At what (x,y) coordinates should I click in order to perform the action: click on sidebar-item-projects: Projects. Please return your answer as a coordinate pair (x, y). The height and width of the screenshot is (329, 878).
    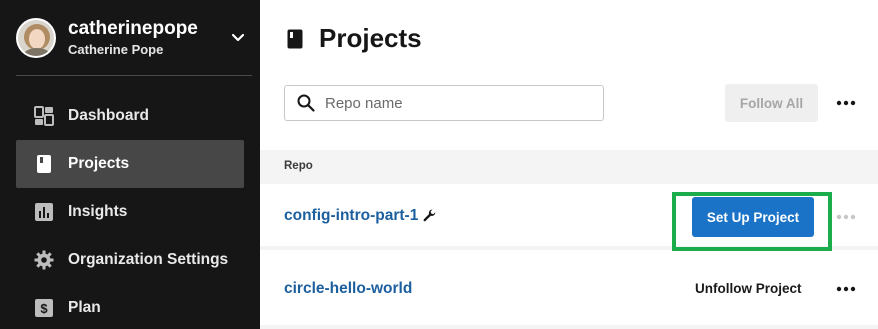
    Looking at the image, I should click on (130, 164).